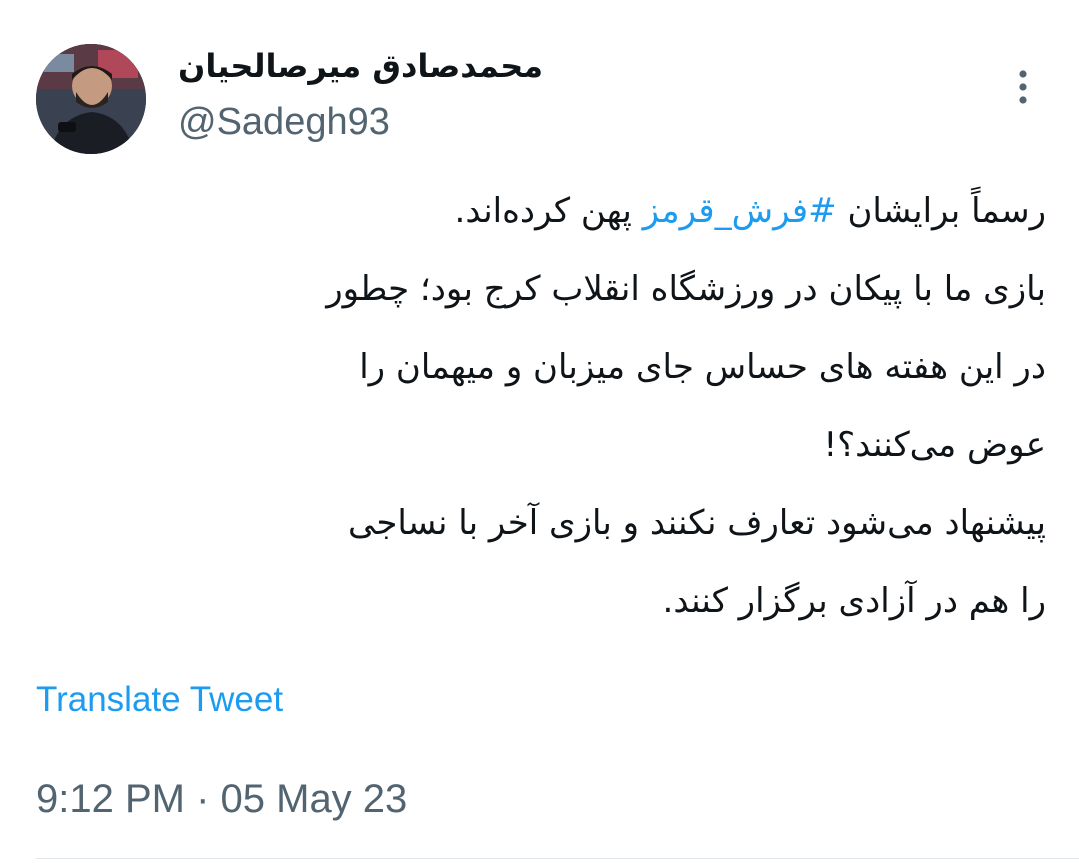 Image resolution: width=1079 pixels, height=863 pixels. I want to click on tweet-text-segment: پهن کرده‌اند., so click(548, 211).